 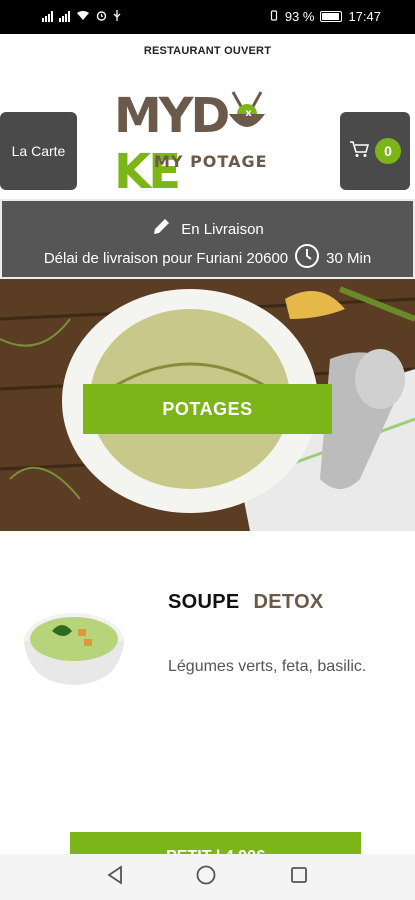 What do you see at coordinates (299, 16) in the screenshot?
I see `battery-percent: 93 %` at bounding box center [299, 16].